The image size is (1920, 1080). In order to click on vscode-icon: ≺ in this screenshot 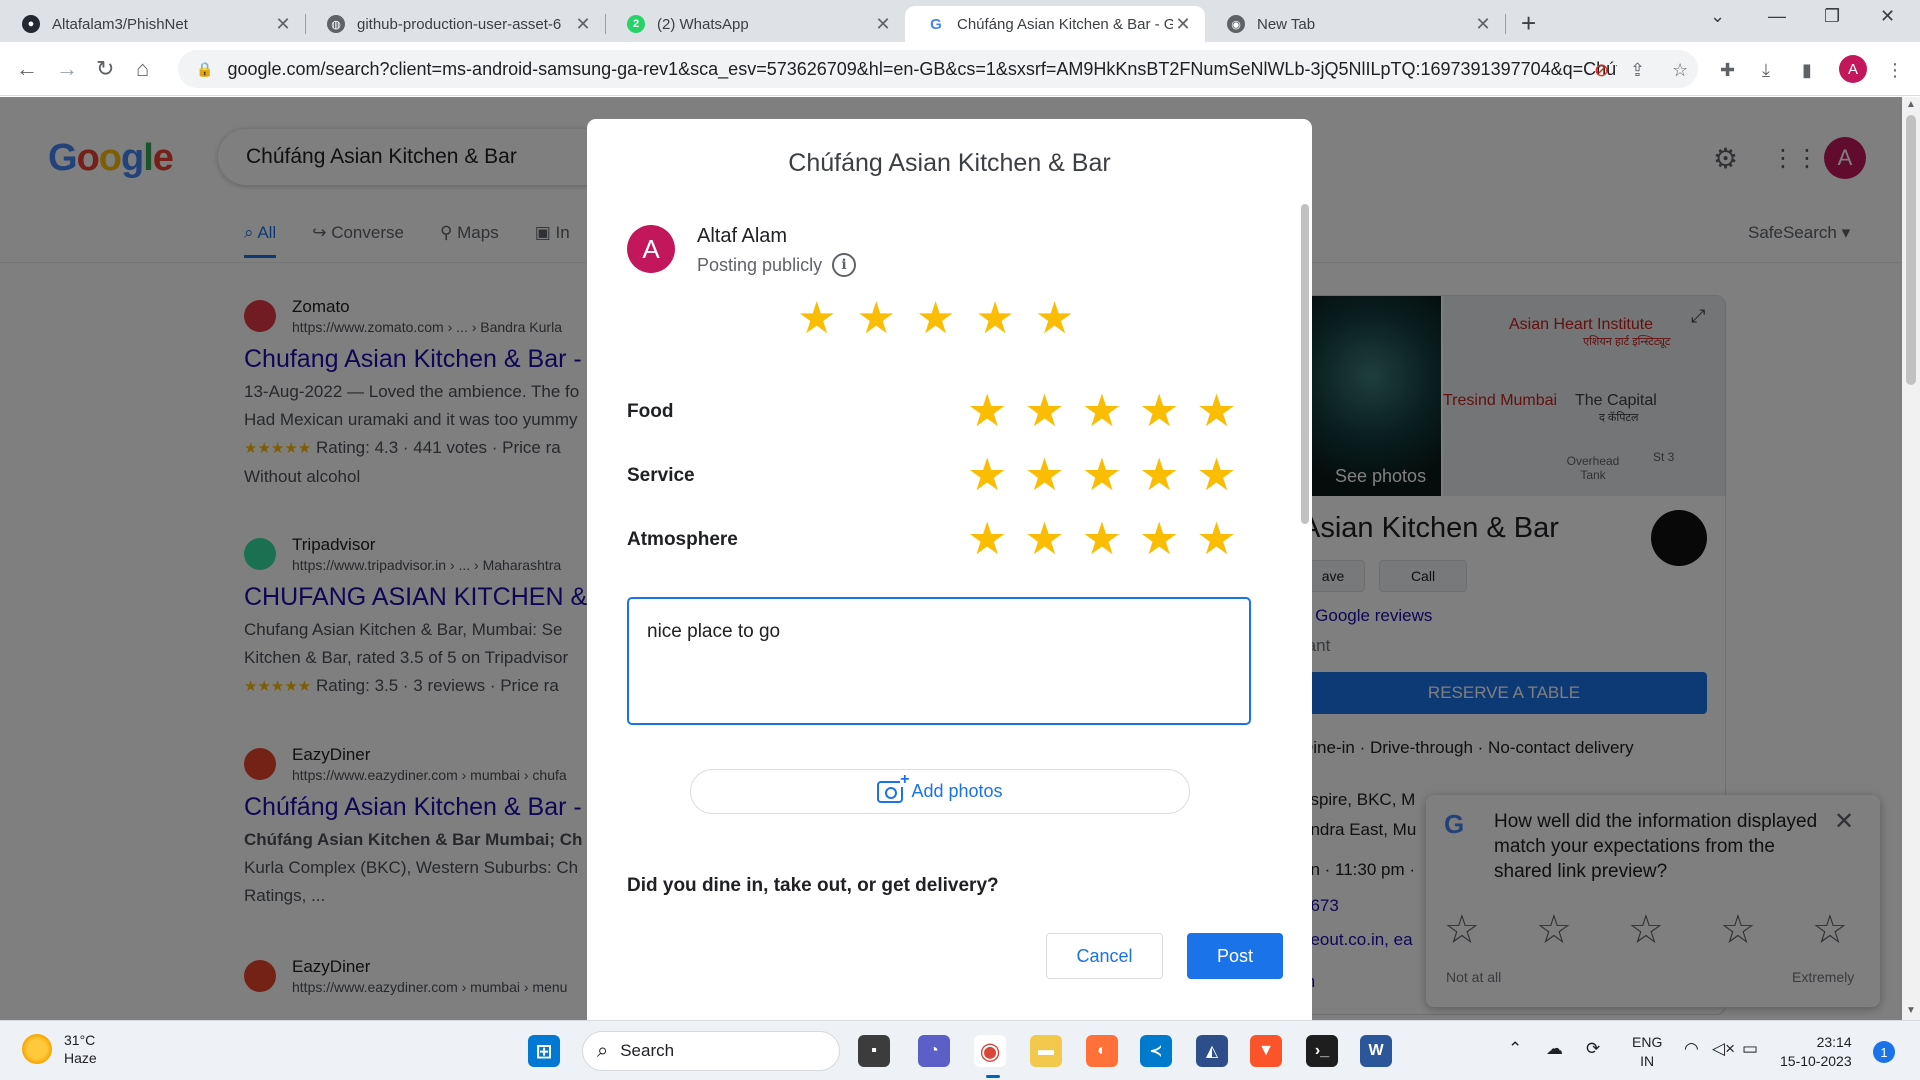, I will do `click(1156, 1051)`.